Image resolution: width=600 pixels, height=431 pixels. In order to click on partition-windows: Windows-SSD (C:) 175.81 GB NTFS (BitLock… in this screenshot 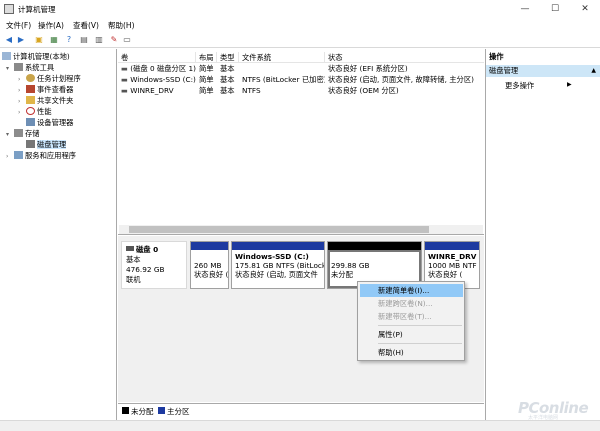, I will do `click(278, 265)`.